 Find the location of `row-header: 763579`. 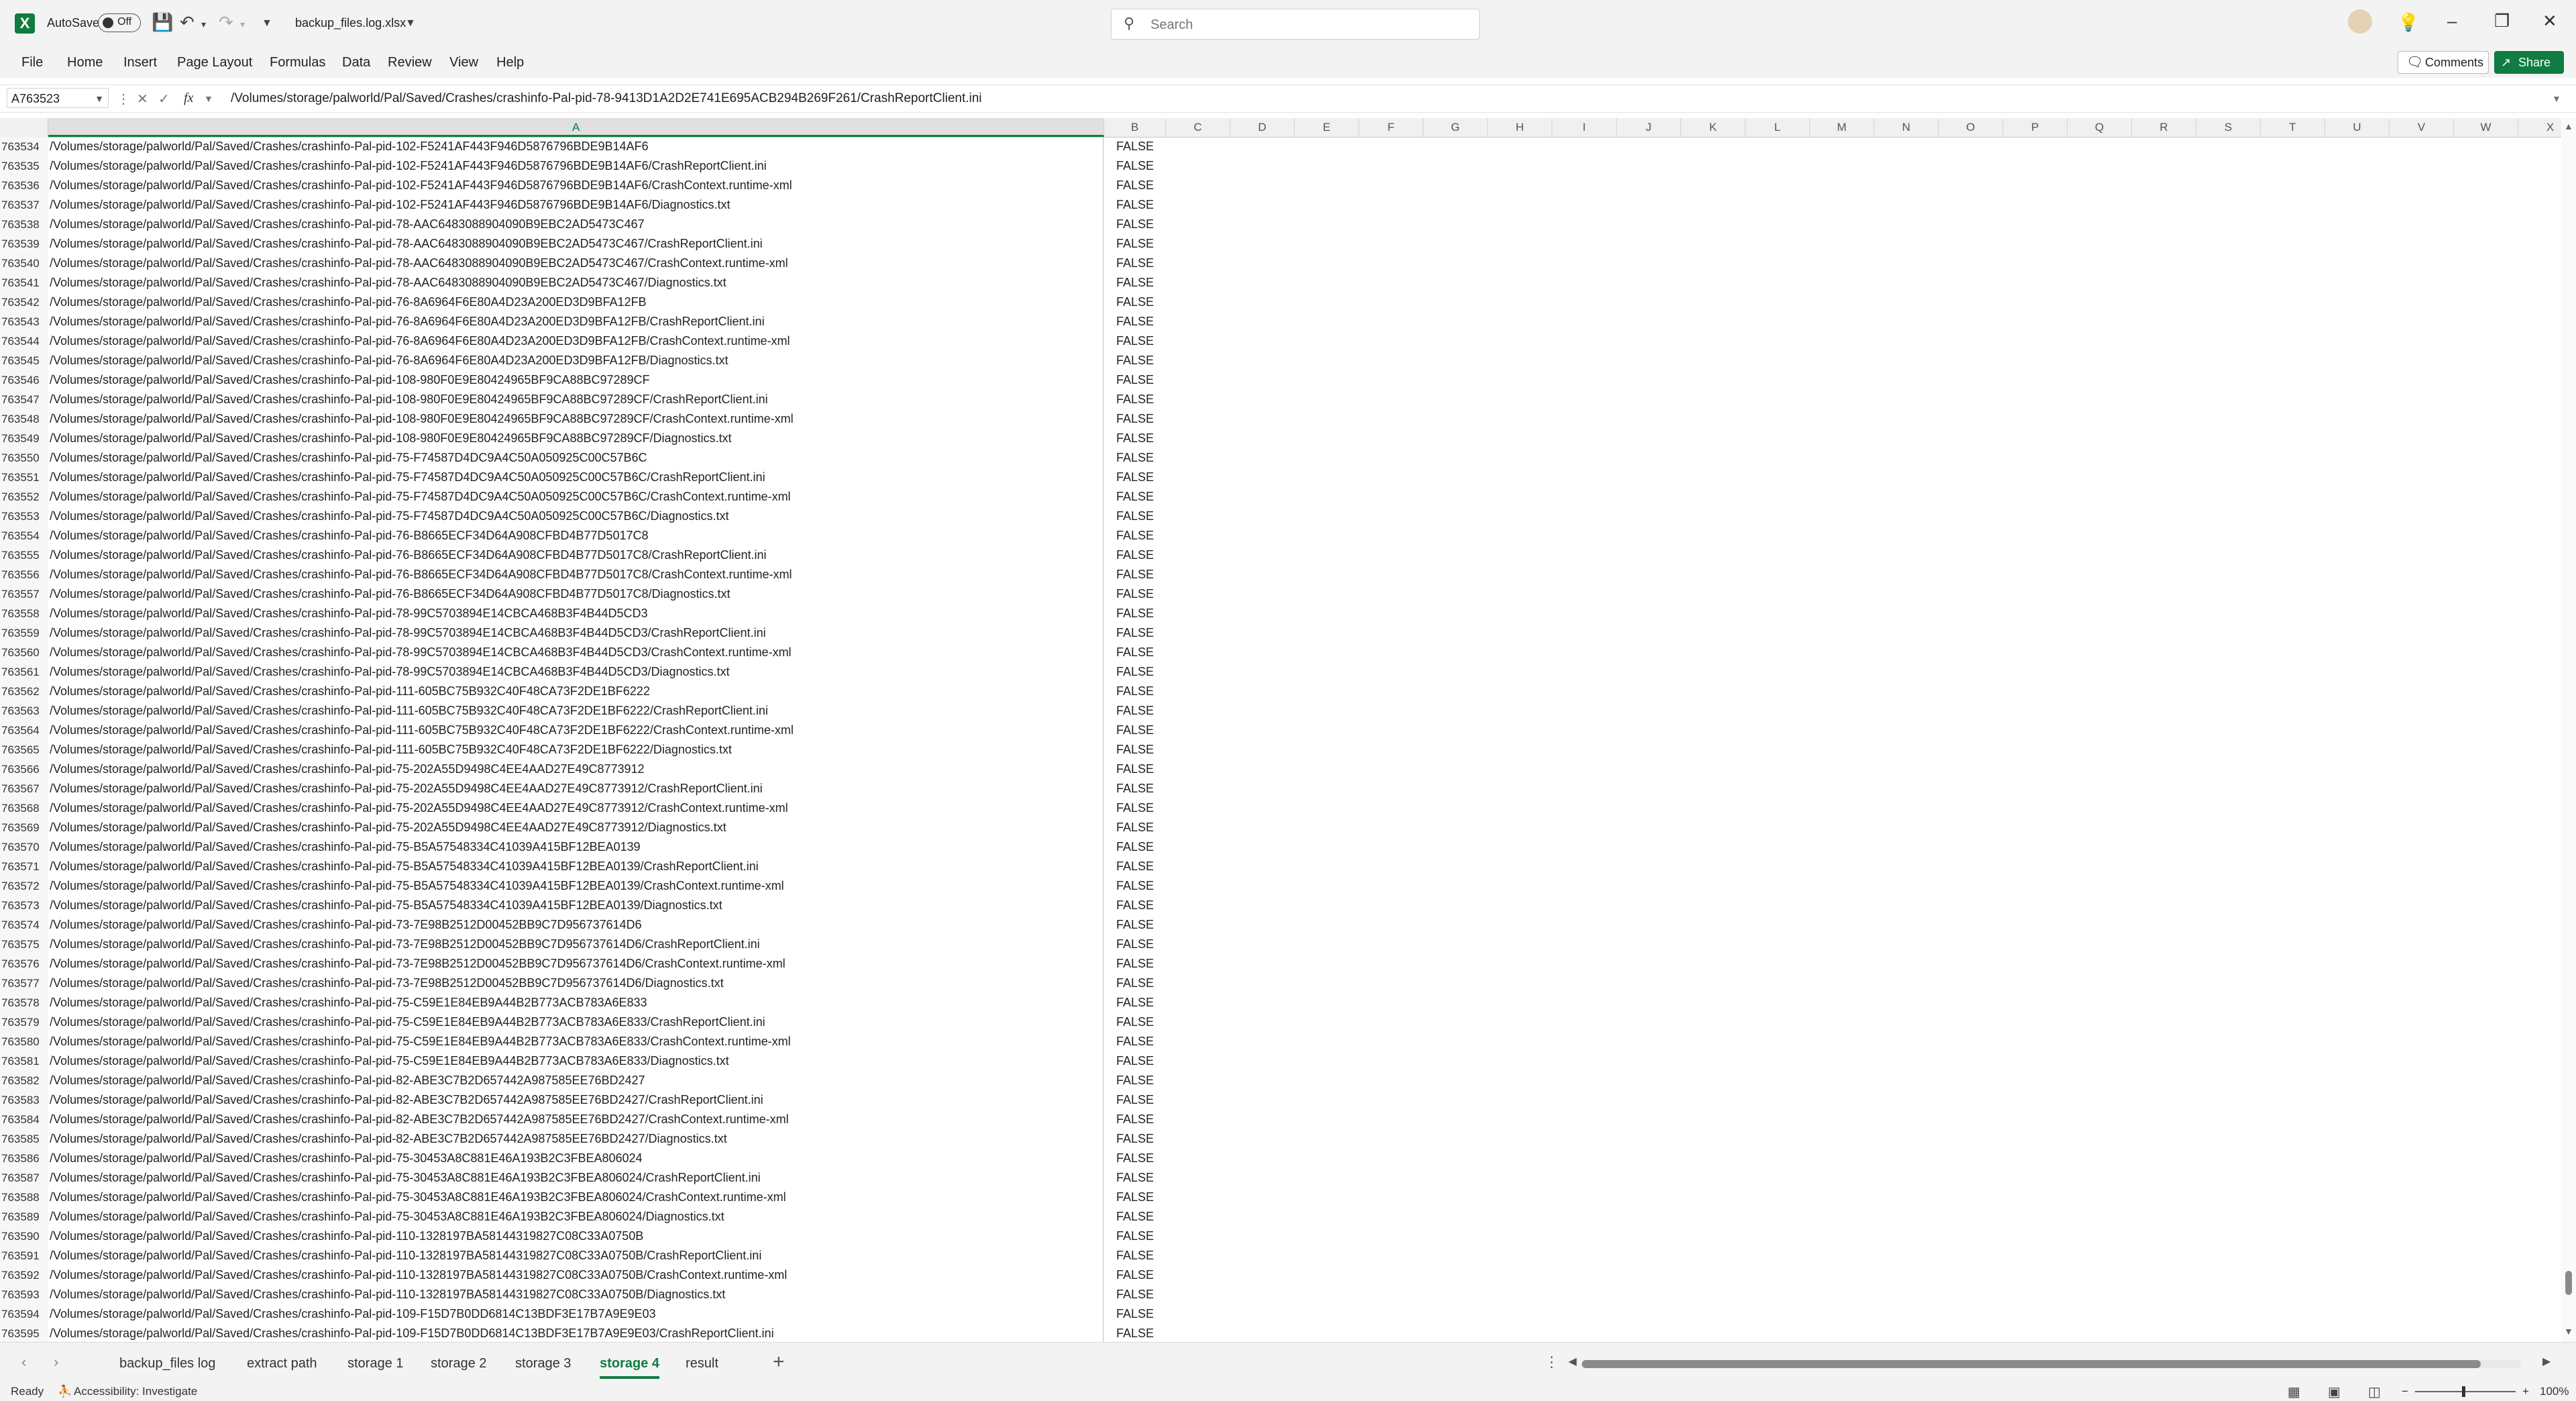

row-header: 763579 is located at coordinates (24, 1023).